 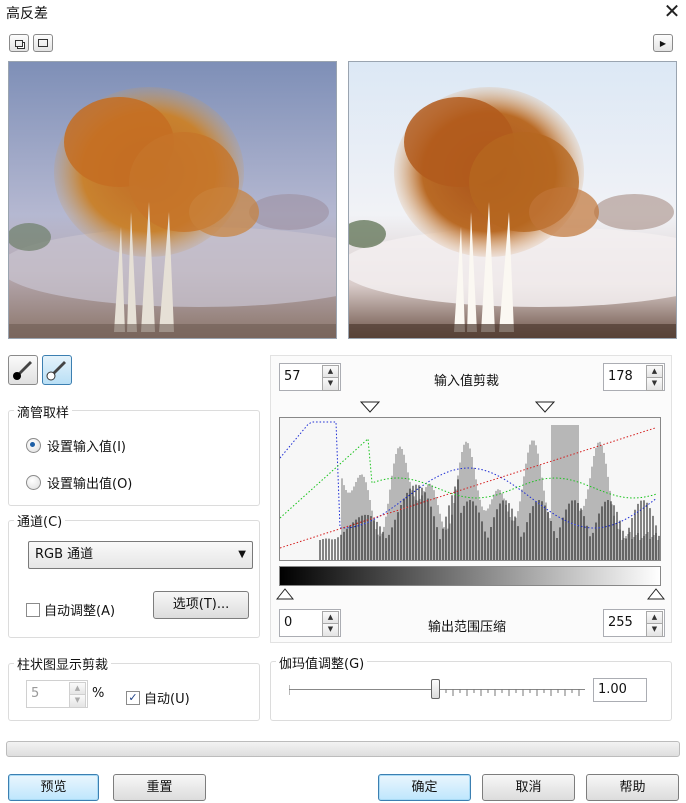 What do you see at coordinates (35, 693) in the screenshot?
I see `clip-percent-value: 5` at bounding box center [35, 693].